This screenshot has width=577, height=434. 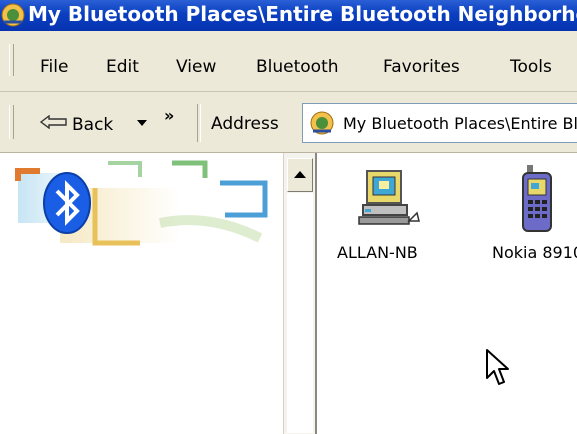 I want to click on menu-bar: File Edit View Bluetooth Favorites Tools, so click(x=288, y=61).